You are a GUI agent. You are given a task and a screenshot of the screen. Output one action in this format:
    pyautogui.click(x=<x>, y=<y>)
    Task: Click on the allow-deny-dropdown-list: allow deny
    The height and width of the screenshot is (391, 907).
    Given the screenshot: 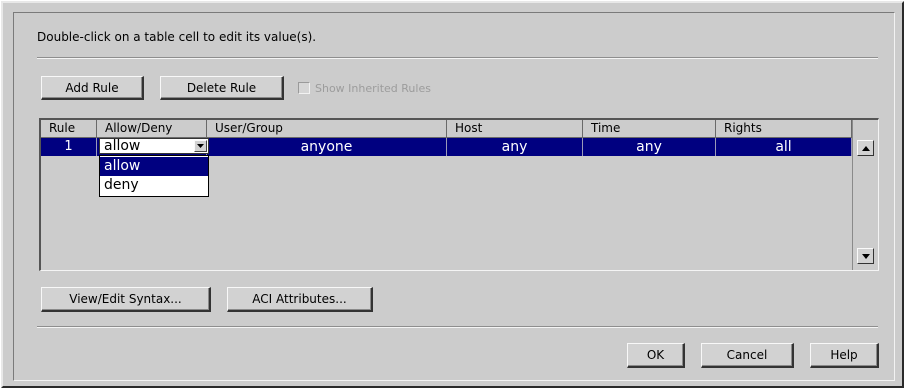 What is the action you would take?
    pyautogui.click(x=154, y=176)
    